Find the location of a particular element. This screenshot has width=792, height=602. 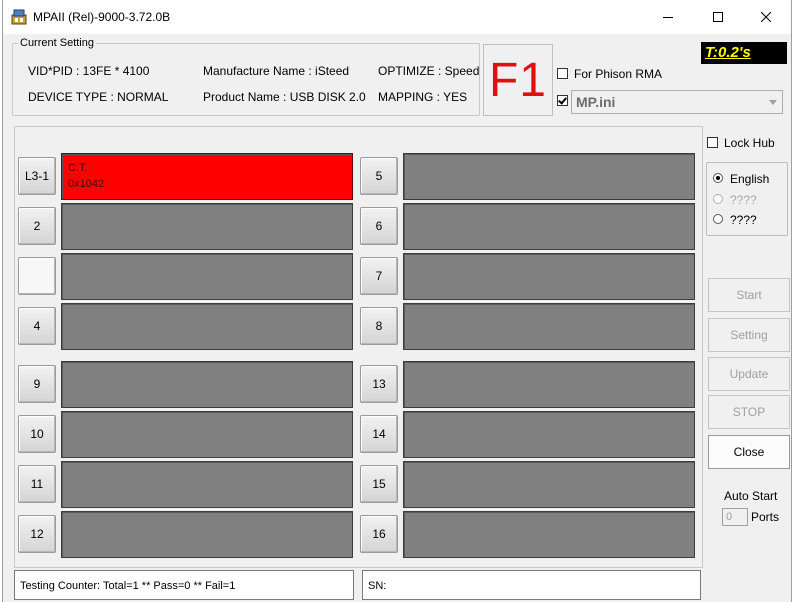

port-status-cell-left-1: C.T. 0x1042 is located at coordinates (207, 176).